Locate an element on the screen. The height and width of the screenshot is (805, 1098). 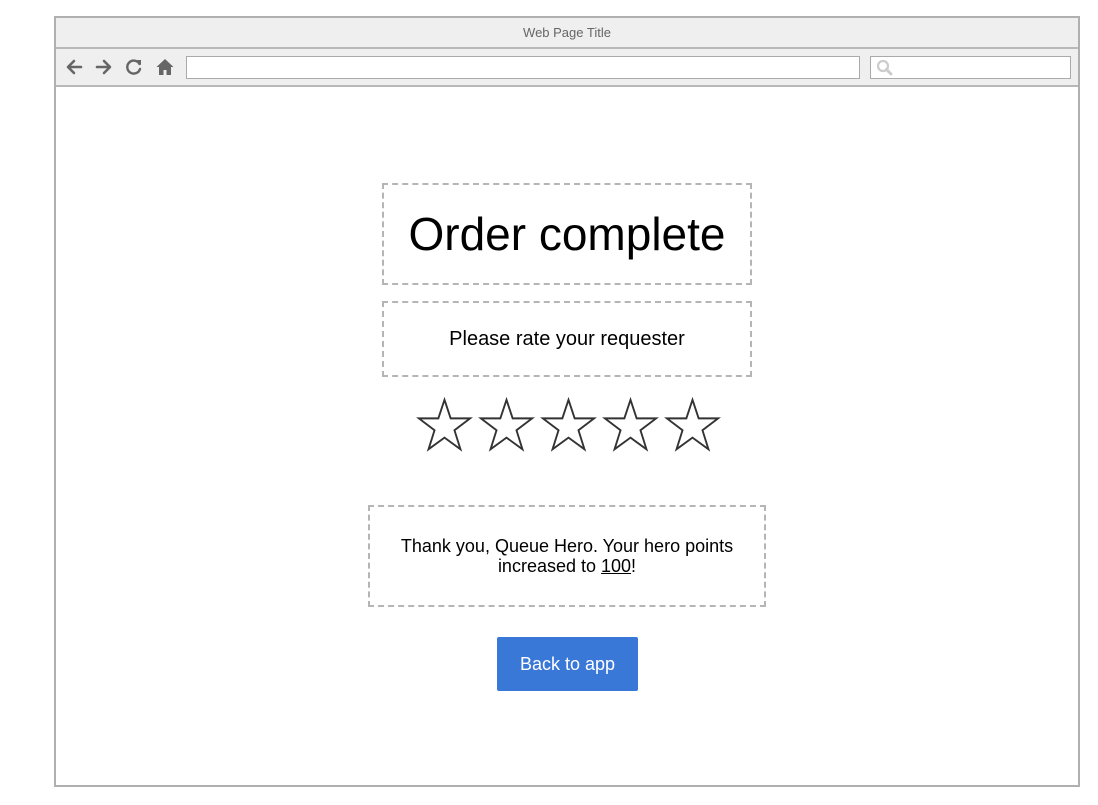
star-rating is located at coordinates (568, 427).